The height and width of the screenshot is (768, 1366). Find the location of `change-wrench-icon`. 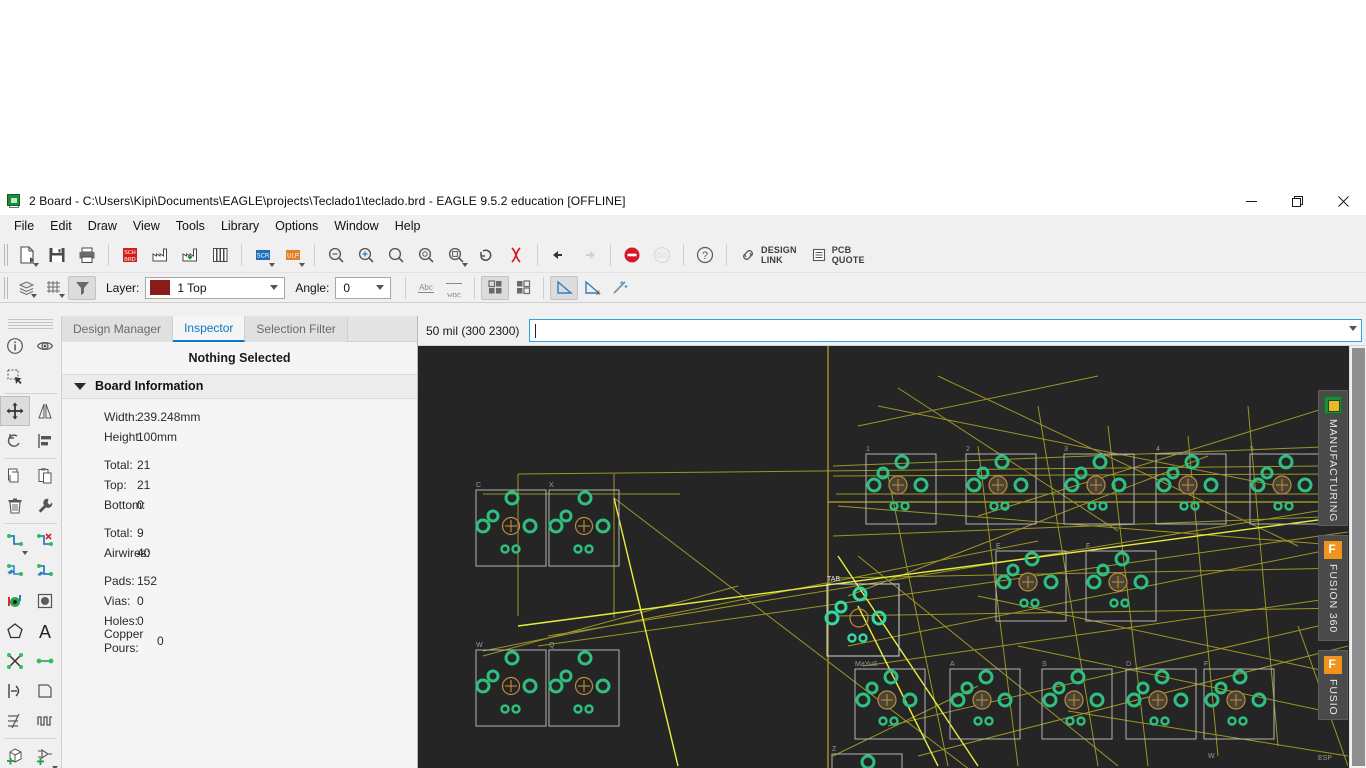

change-wrench-icon is located at coordinates (45, 506).